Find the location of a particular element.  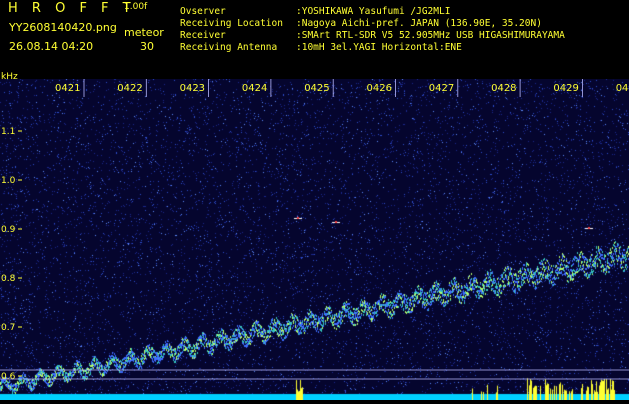

image-filename: YY2608140420.png is located at coordinates (63, 27).